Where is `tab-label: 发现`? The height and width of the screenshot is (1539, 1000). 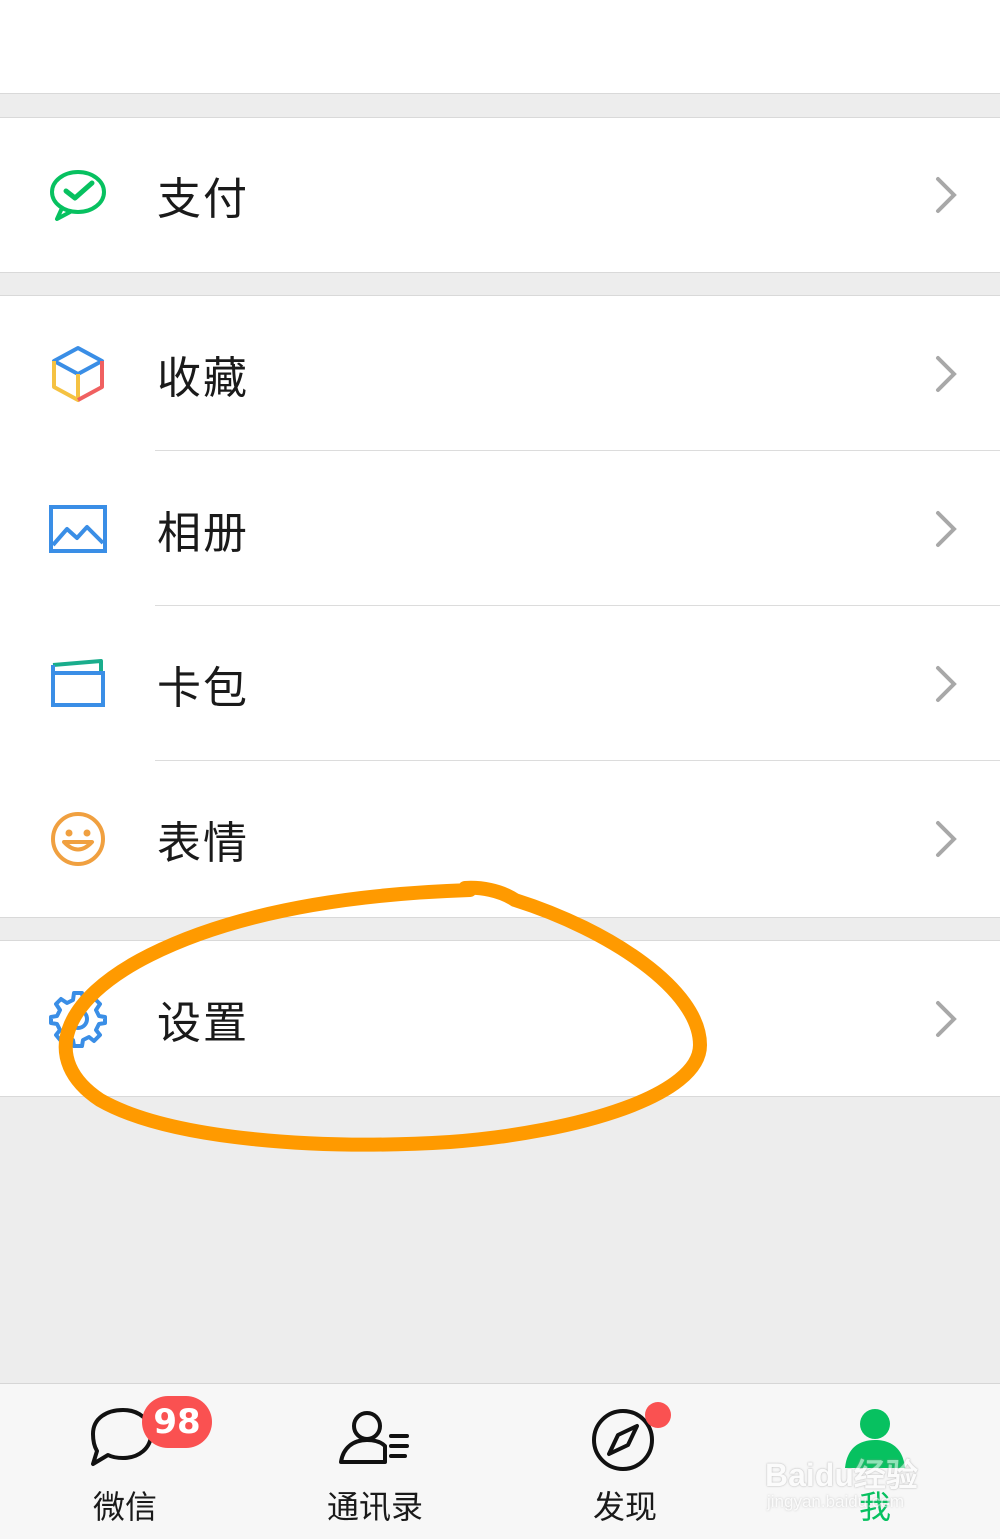 tab-label: 发现 is located at coordinates (624, 1507).